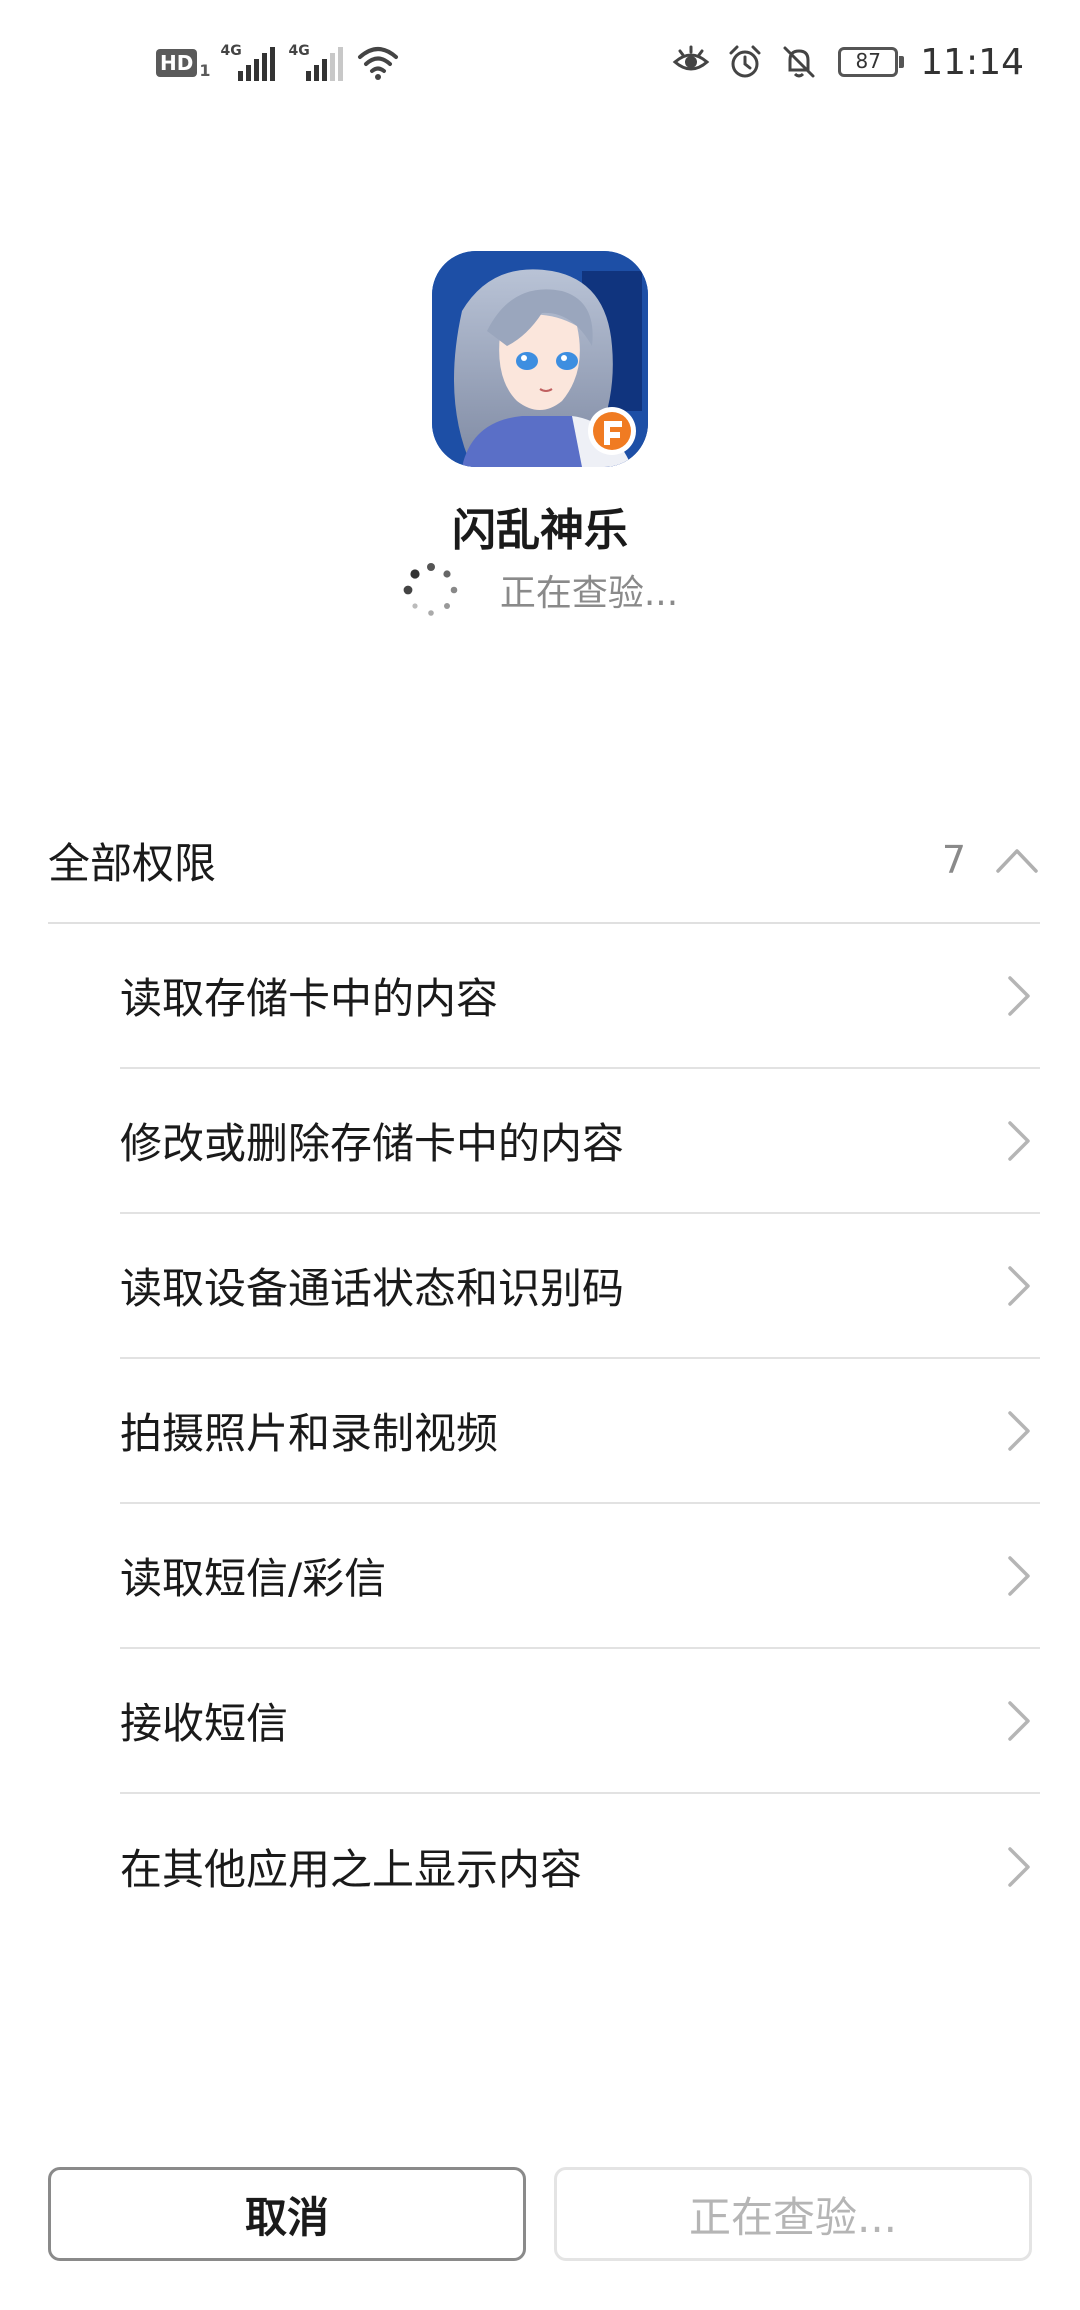 The width and height of the screenshot is (1080, 2310). Describe the element at coordinates (540, 359) in the screenshot. I see `app-icon` at that location.